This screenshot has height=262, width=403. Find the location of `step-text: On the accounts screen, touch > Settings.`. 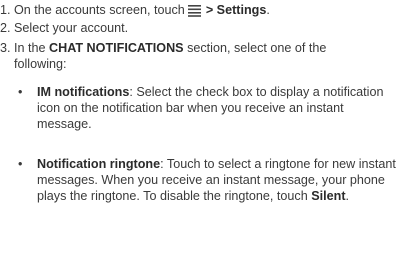

step-text: On the accounts screen, touch > Settings. is located at coordinates (207, 11).